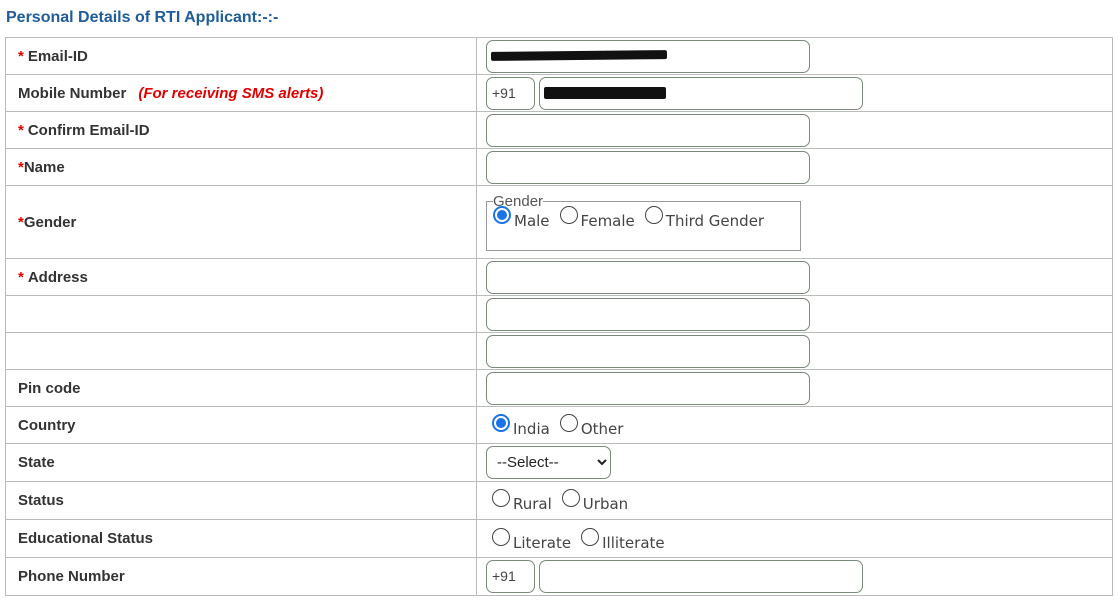 This screenshot has width=1118, height=603. I want to click on address-line-3-input, so click(648, 351).